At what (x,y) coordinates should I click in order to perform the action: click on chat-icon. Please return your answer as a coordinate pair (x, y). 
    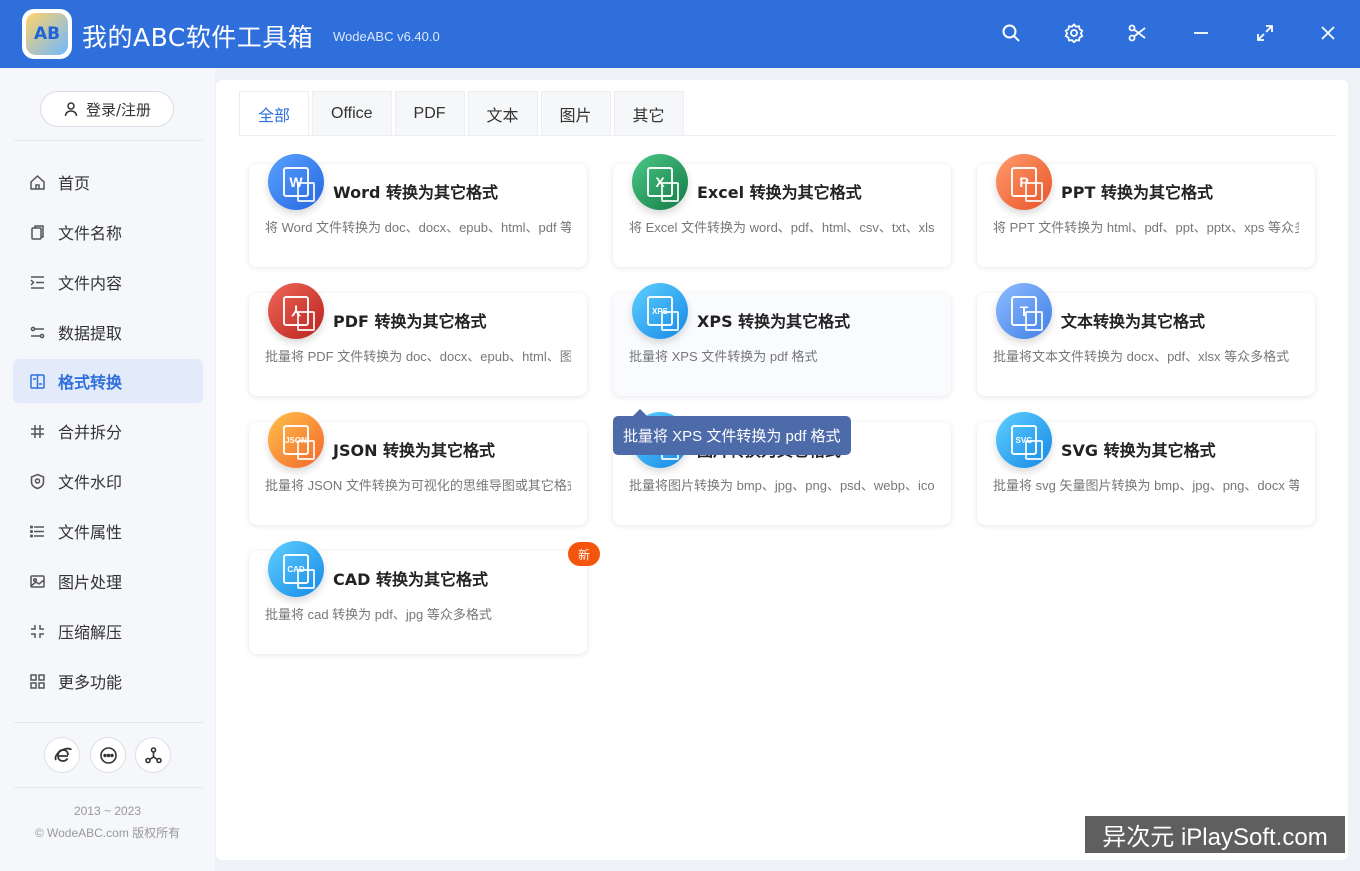
    Looking at the image, I should click on (108, 755).